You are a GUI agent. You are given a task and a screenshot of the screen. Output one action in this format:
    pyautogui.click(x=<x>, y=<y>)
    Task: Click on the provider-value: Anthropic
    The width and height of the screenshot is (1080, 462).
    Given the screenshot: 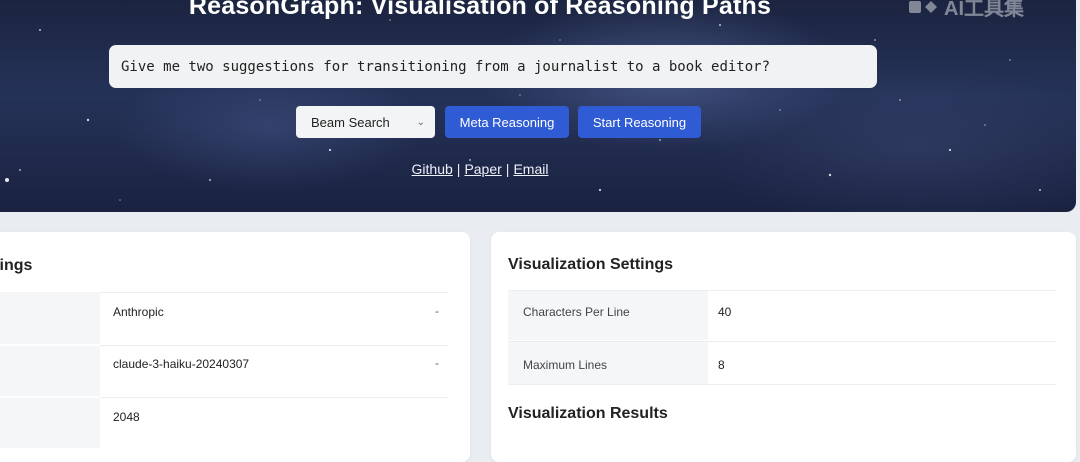 What is the action you would take?
    pyautogui.click(x=138, y=312)
    